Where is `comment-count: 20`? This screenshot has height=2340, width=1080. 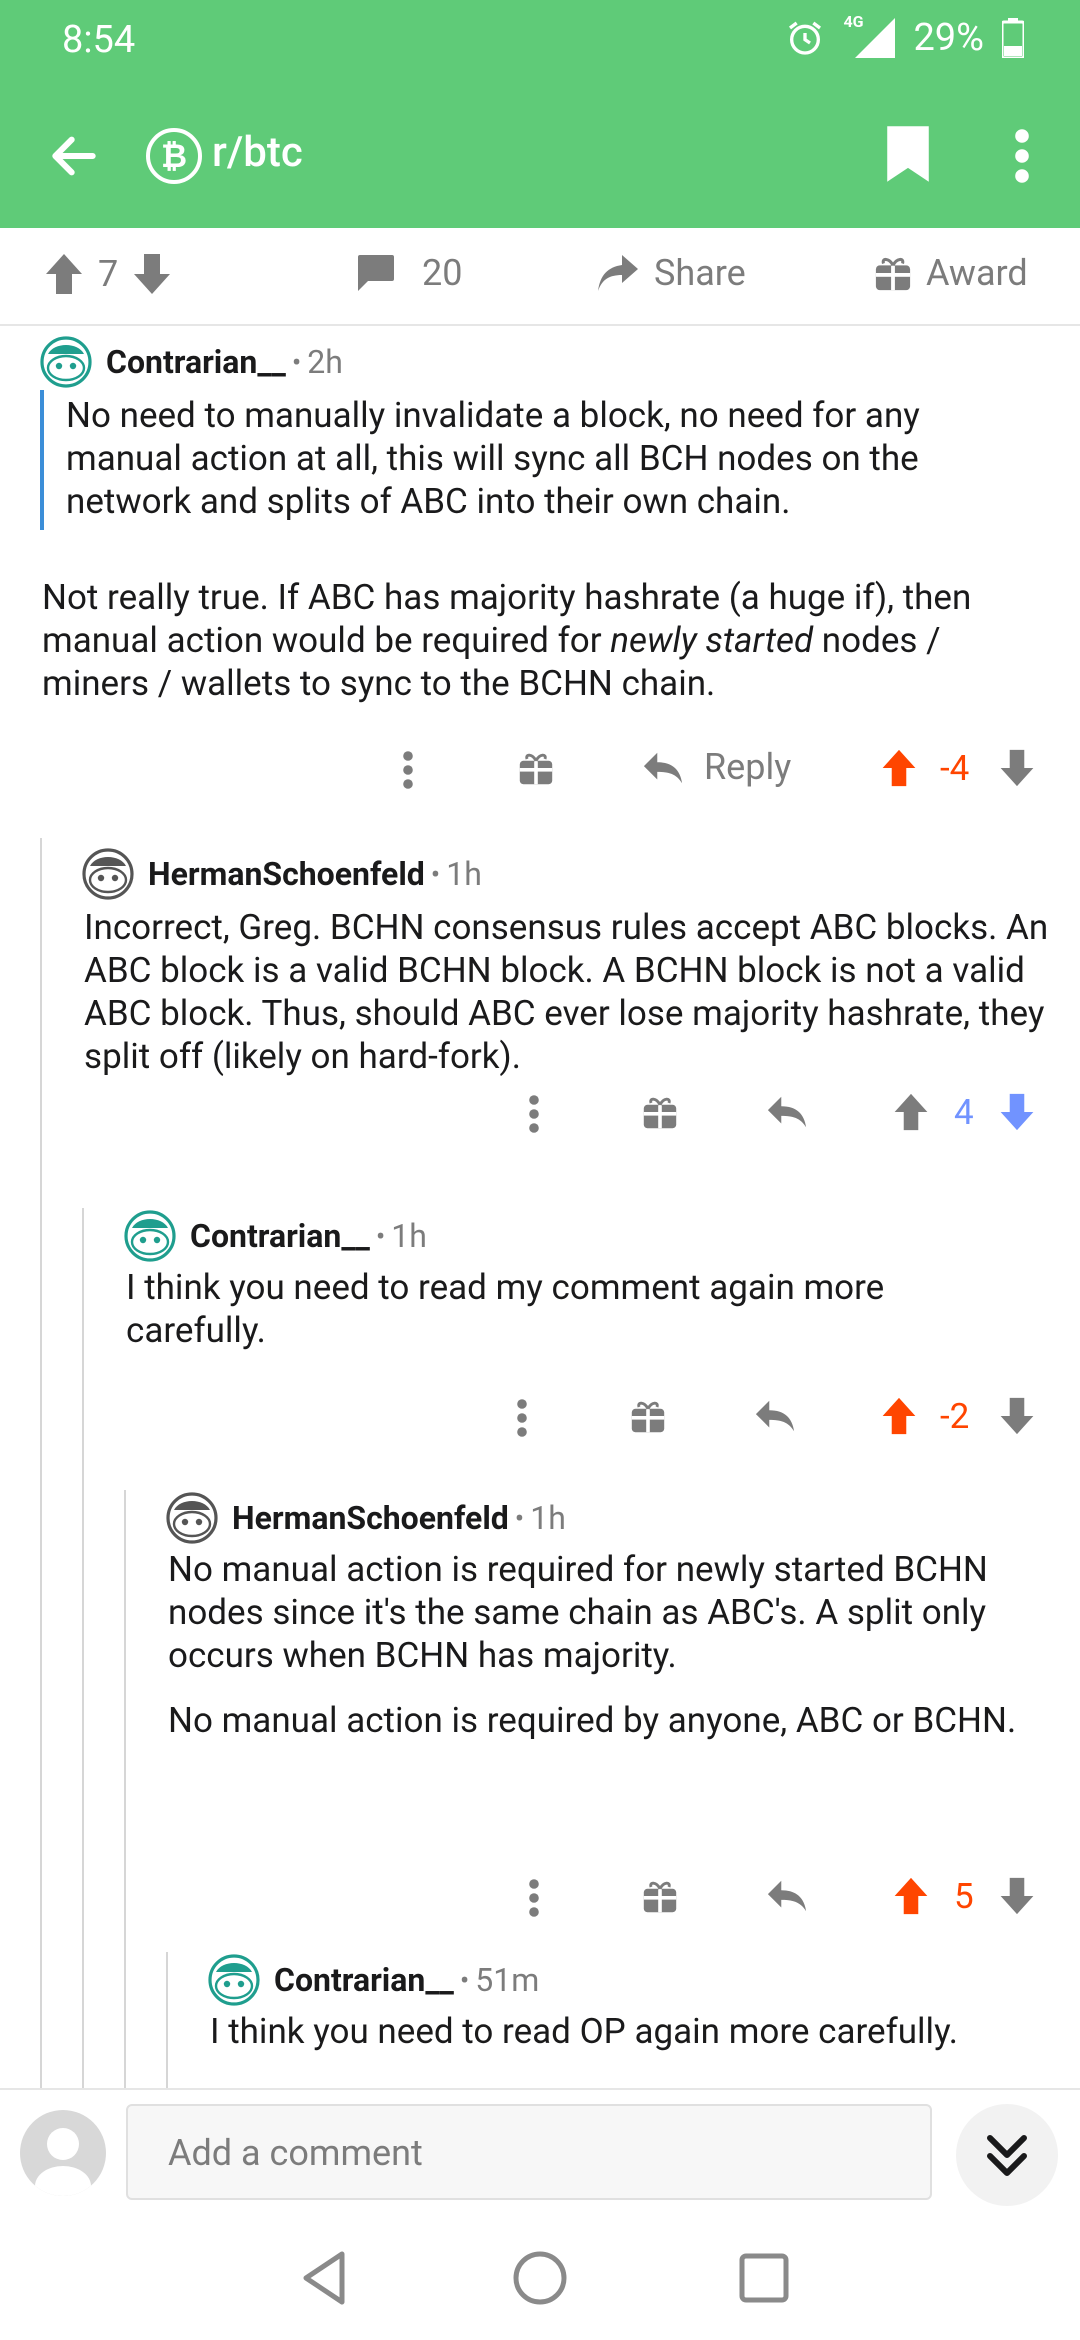
comment-count: 20 is located at coordinates (442, 273).